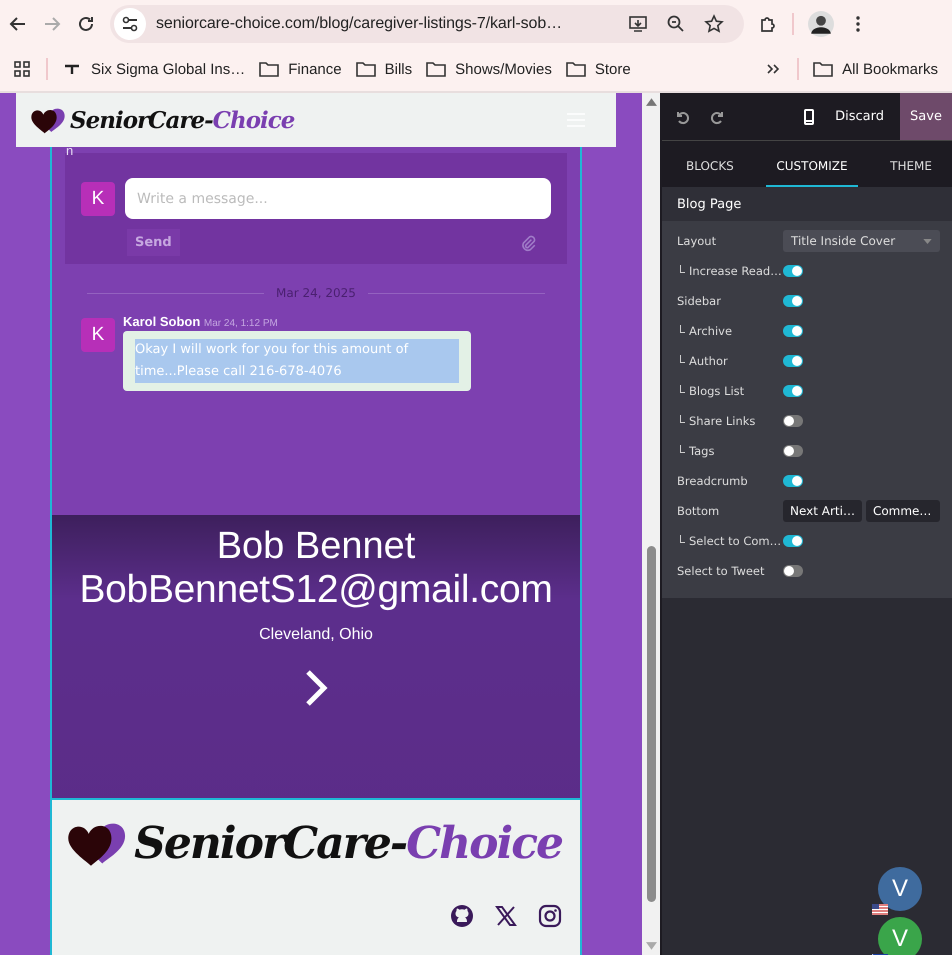 Image resolution: width=952 pixels, height=955 pixels. What do you see at coordinates (900, 889) in the screenshot?
I see `user-avatar: V` at bounding box center [900, 889].